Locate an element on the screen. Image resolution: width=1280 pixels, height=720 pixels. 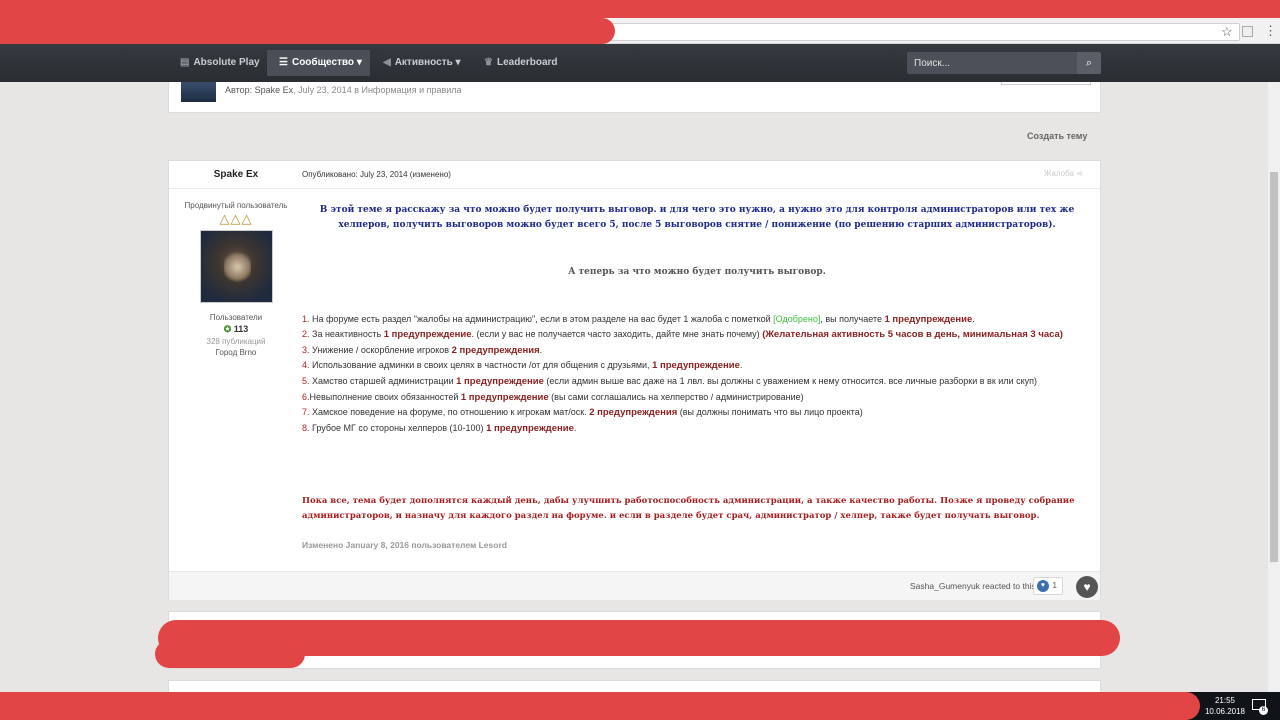
nav-absolute-play: ▤ Absolute Play is located at coordinates (220, 63).